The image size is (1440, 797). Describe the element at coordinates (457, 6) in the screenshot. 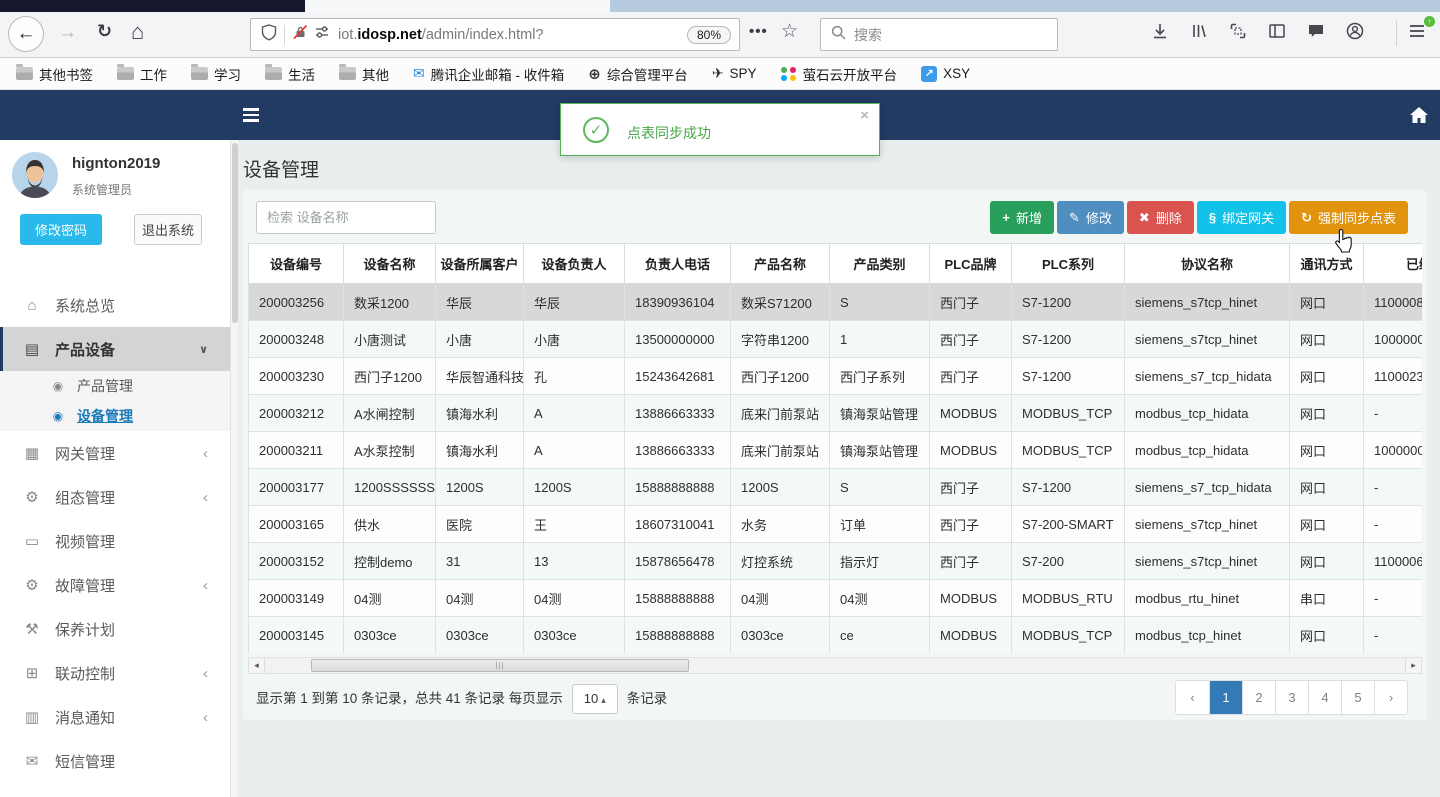

I see `titlebar-active-tab` at that location.